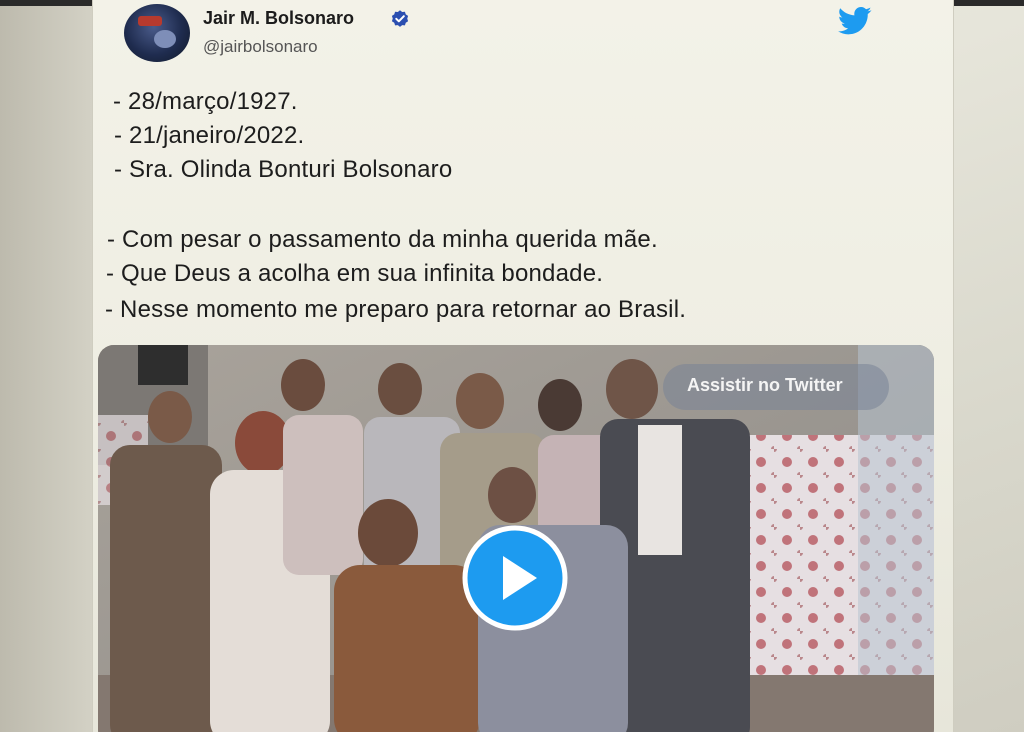 The height and width of the screenshot is (732, 1024). Describe the element at coordinates (209, 135) in the screenshot. I see `tweet-line-death-date: - 21/janeiro/2022.` at that location.